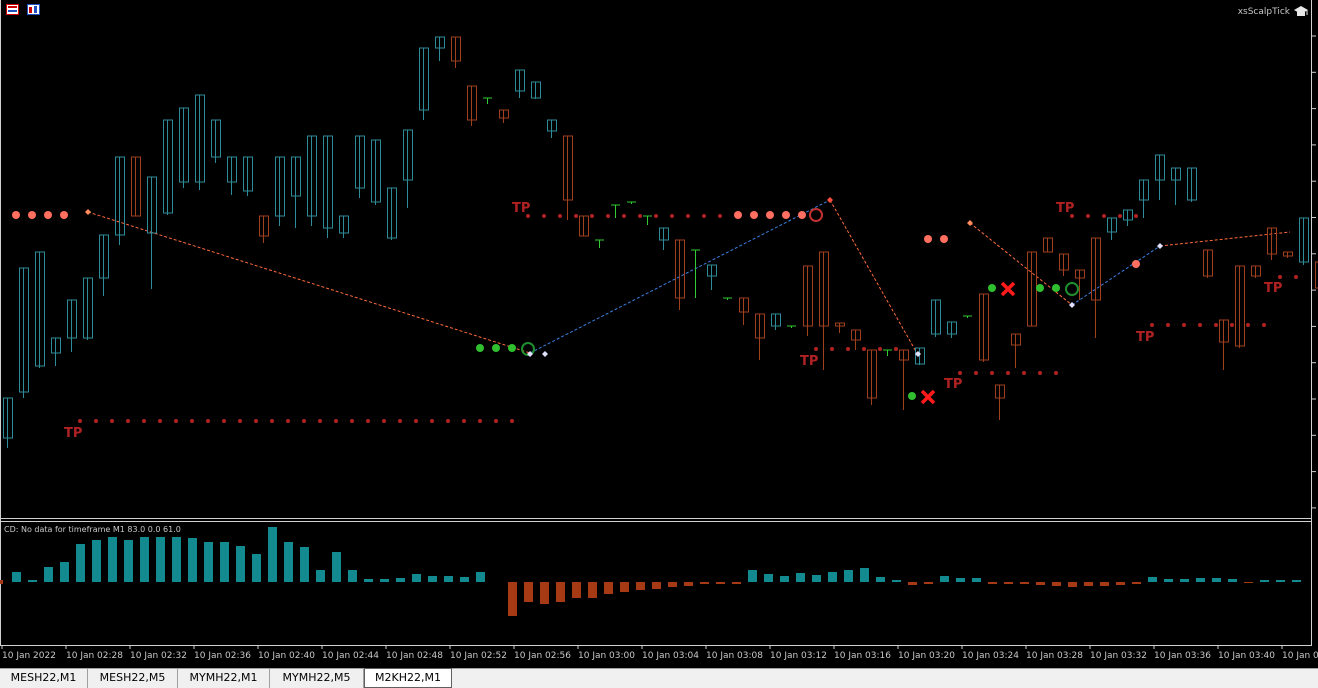 The height and width of the screenshot is (688, 1318). What do you see at coordinates (224, 678) in the screenshot?
I see `tab-mymh22-m1: MYMH22,M1` at bounding box center [224, 678].